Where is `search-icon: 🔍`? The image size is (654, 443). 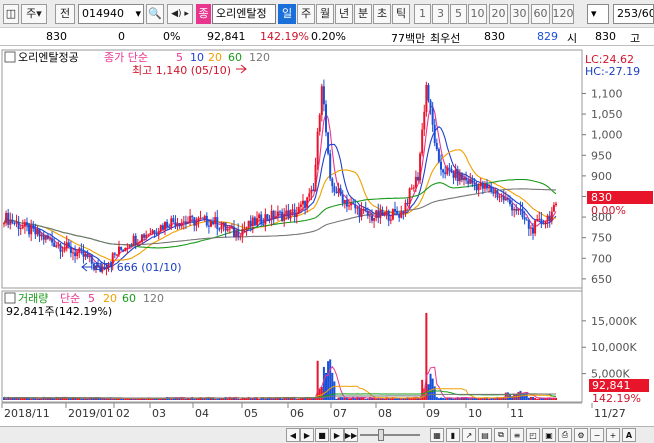 search-icon: 🔍 is located at coordinates (155, 14).